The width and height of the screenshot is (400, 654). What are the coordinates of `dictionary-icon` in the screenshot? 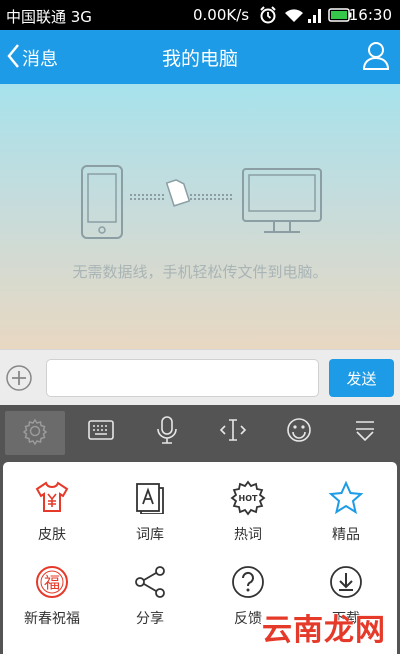 It's located at (150, 498).